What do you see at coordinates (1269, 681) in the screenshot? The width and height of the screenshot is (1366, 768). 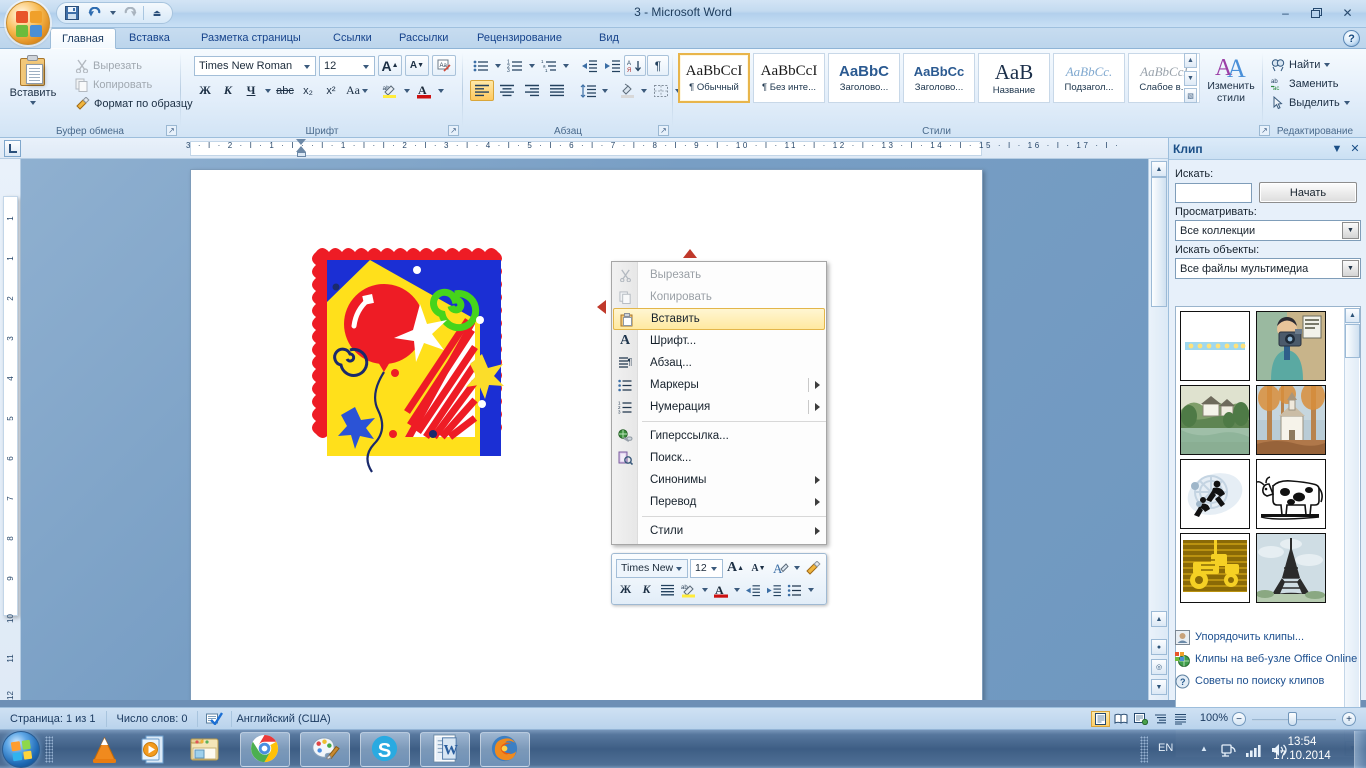 I see `link-clip-search-tips: ? Советы по поиску клипов` at bounding box center [1269, 681].